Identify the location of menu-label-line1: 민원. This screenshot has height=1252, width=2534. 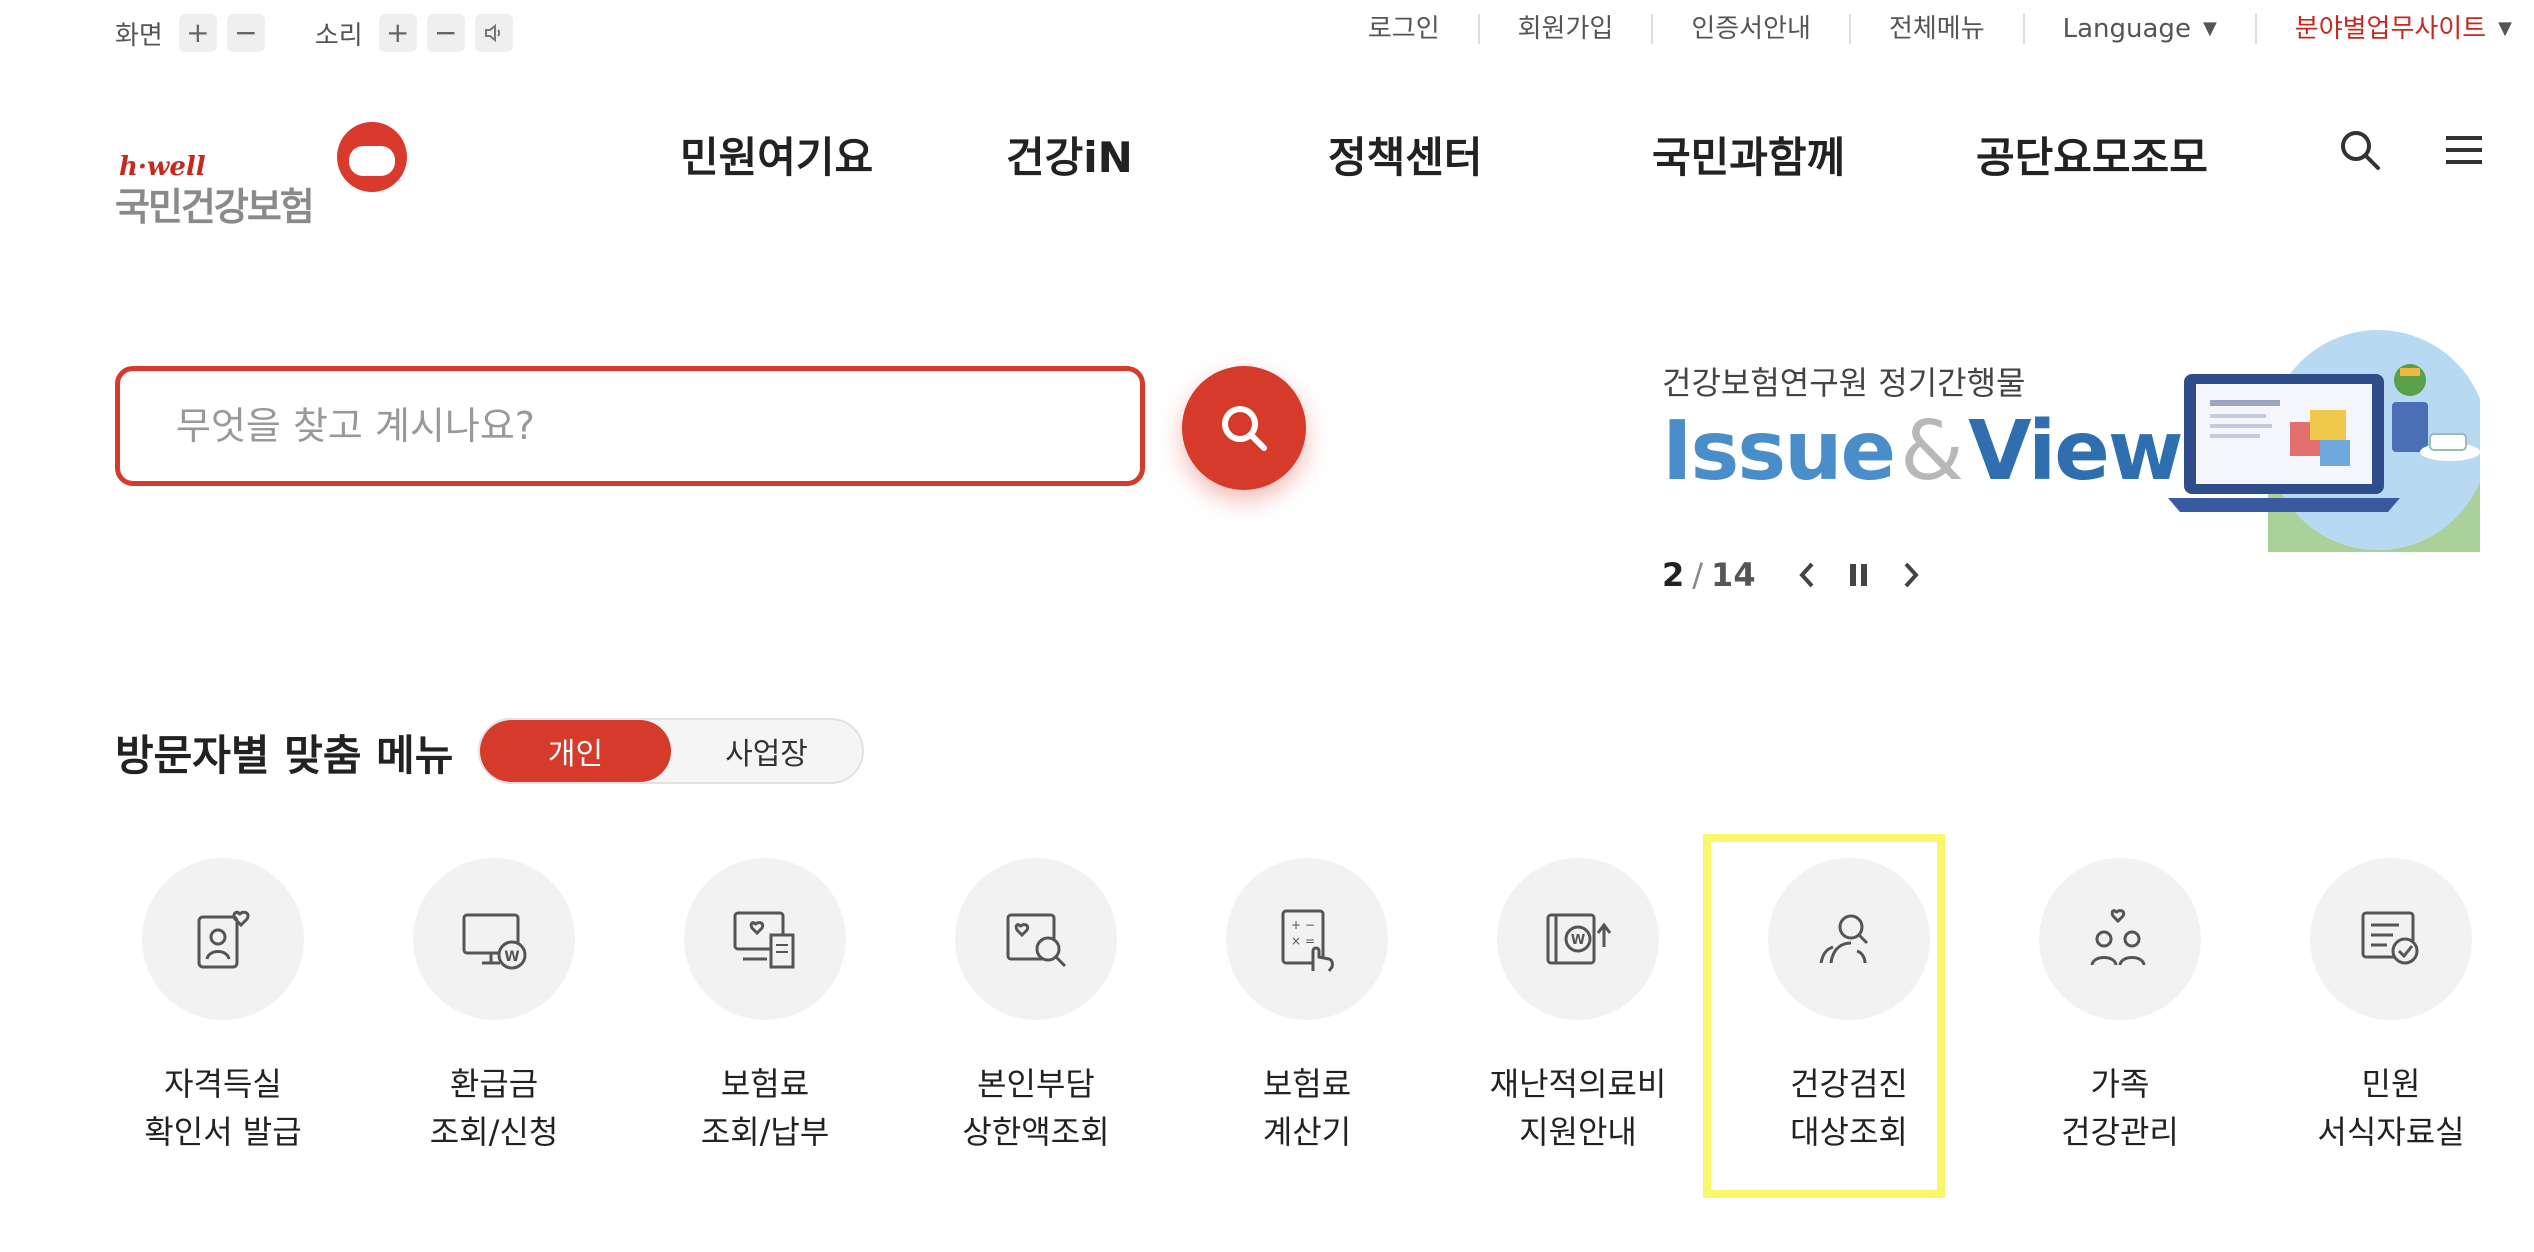
(2391, 1084).